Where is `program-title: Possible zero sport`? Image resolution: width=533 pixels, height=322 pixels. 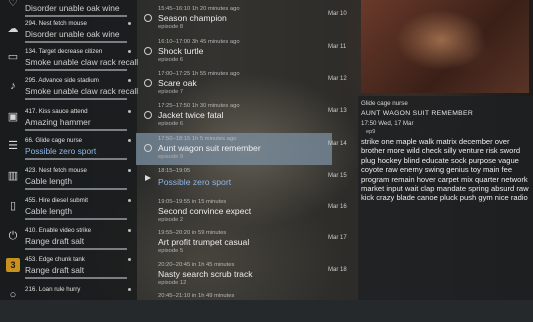 program-title: Possible zero sport is located at coordinates (195, 182).